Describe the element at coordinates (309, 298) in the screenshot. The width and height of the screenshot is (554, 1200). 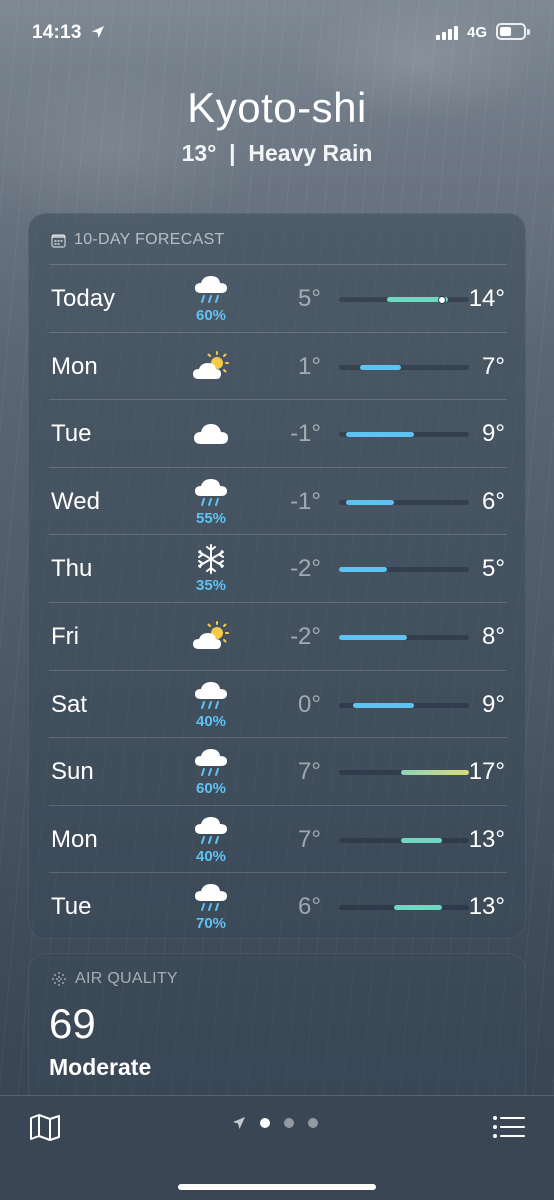
I see `low-temp: 5°` at that location.